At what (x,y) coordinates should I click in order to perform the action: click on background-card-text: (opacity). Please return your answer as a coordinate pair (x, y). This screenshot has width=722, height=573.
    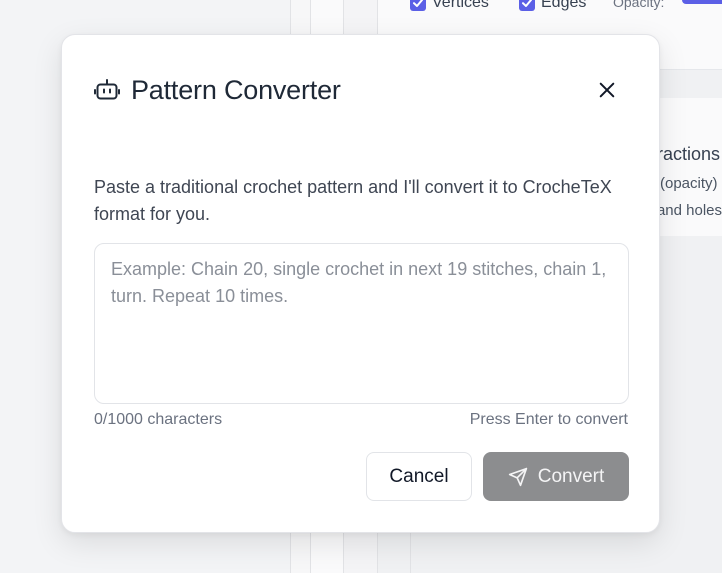
    Looking at the image, I should click on (689, 183).